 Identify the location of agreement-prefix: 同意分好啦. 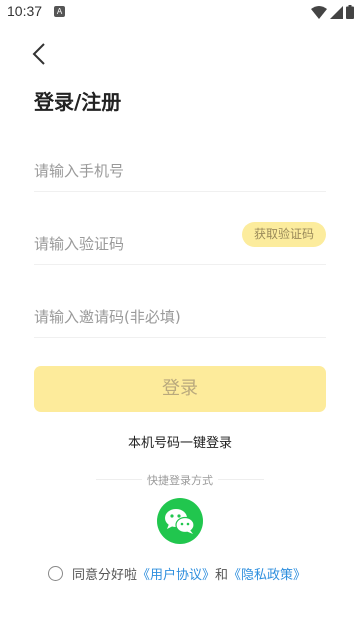
(105, 575).